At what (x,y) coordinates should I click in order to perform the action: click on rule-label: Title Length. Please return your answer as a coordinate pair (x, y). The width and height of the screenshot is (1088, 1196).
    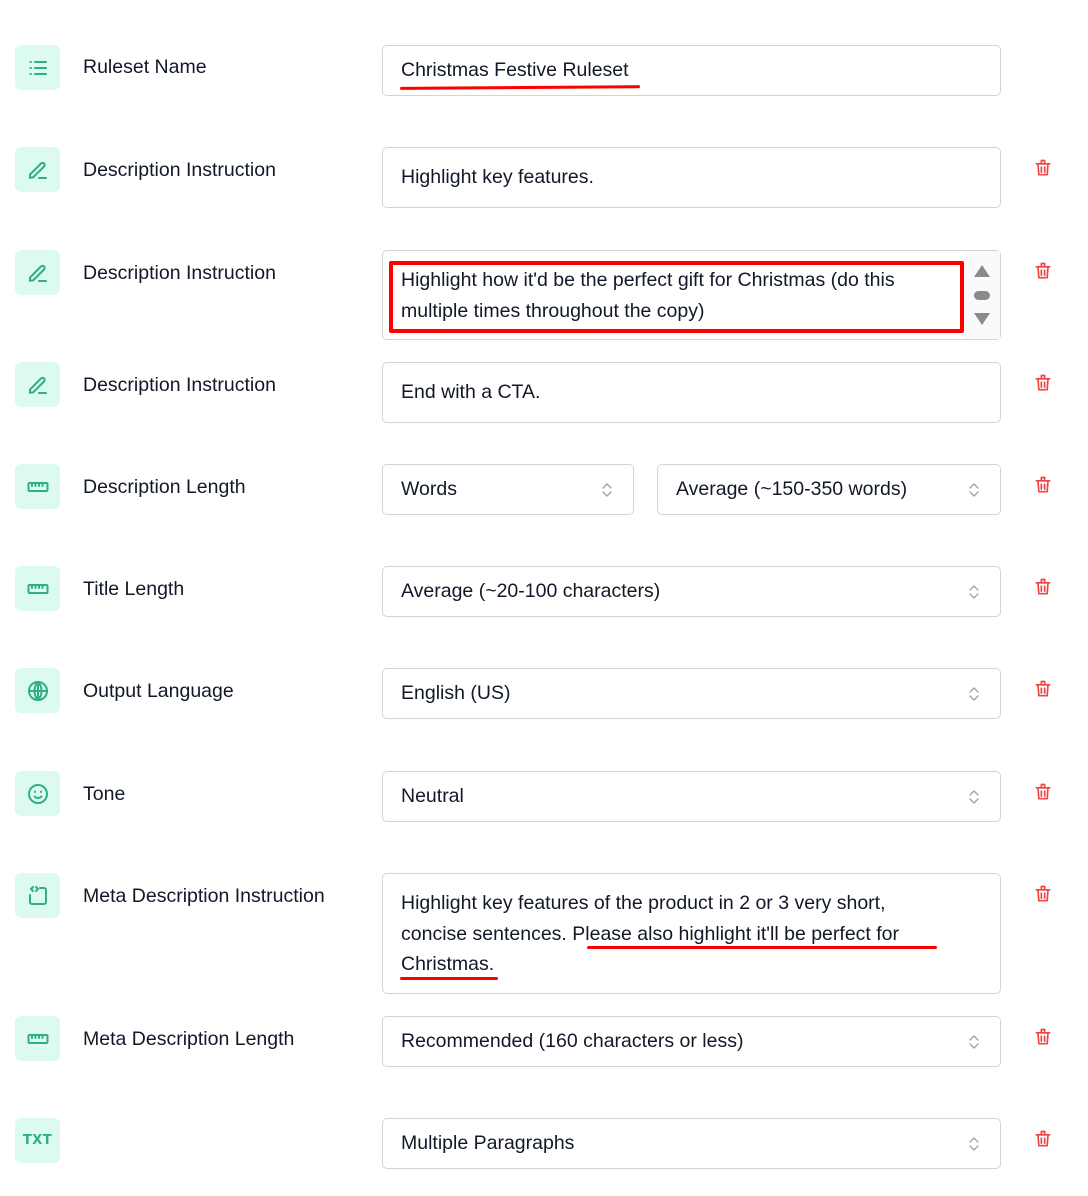
    Looking at the image, I should click on (134, 589).